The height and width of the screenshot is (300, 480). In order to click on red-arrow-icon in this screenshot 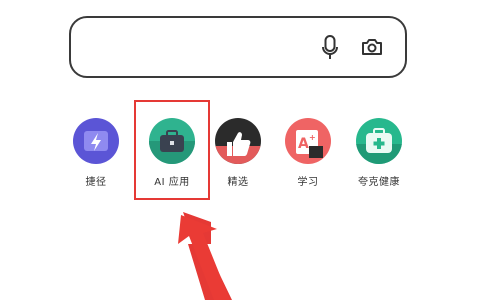, I will do `click(205, 256)`.